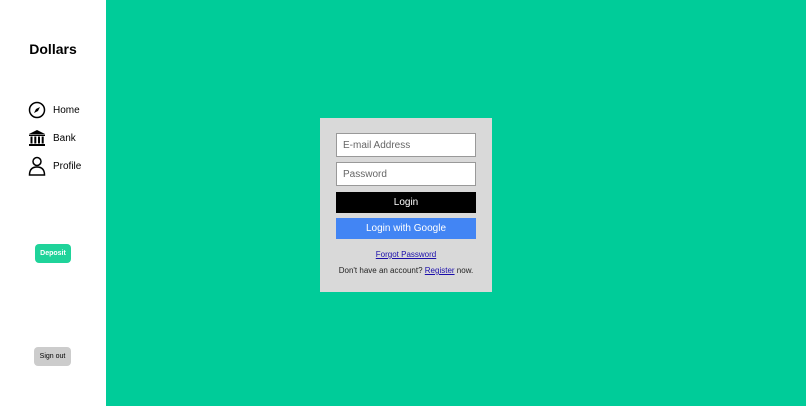  Describe the element at coordinates (53, 253) in the screenshot. I see `deposit-button: Deposit` at that location.